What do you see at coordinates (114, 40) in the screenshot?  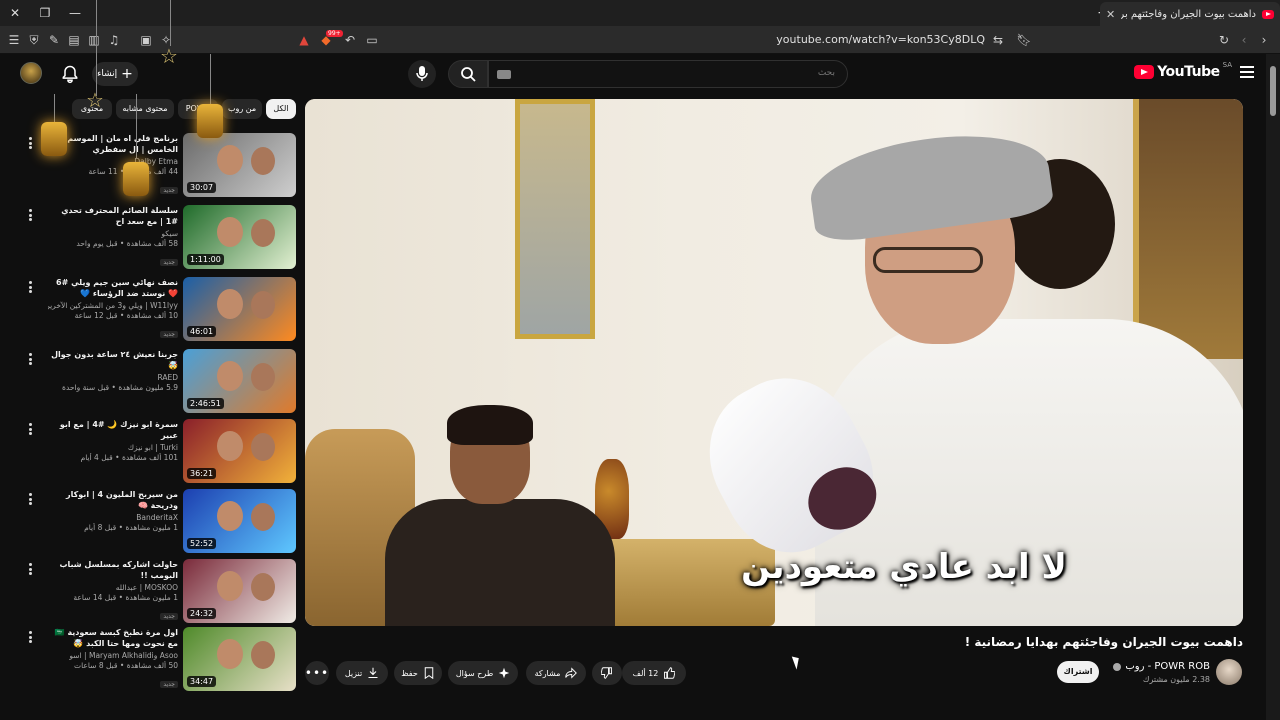 I see `music-icon: ♫` at bounding box center [114, 40].